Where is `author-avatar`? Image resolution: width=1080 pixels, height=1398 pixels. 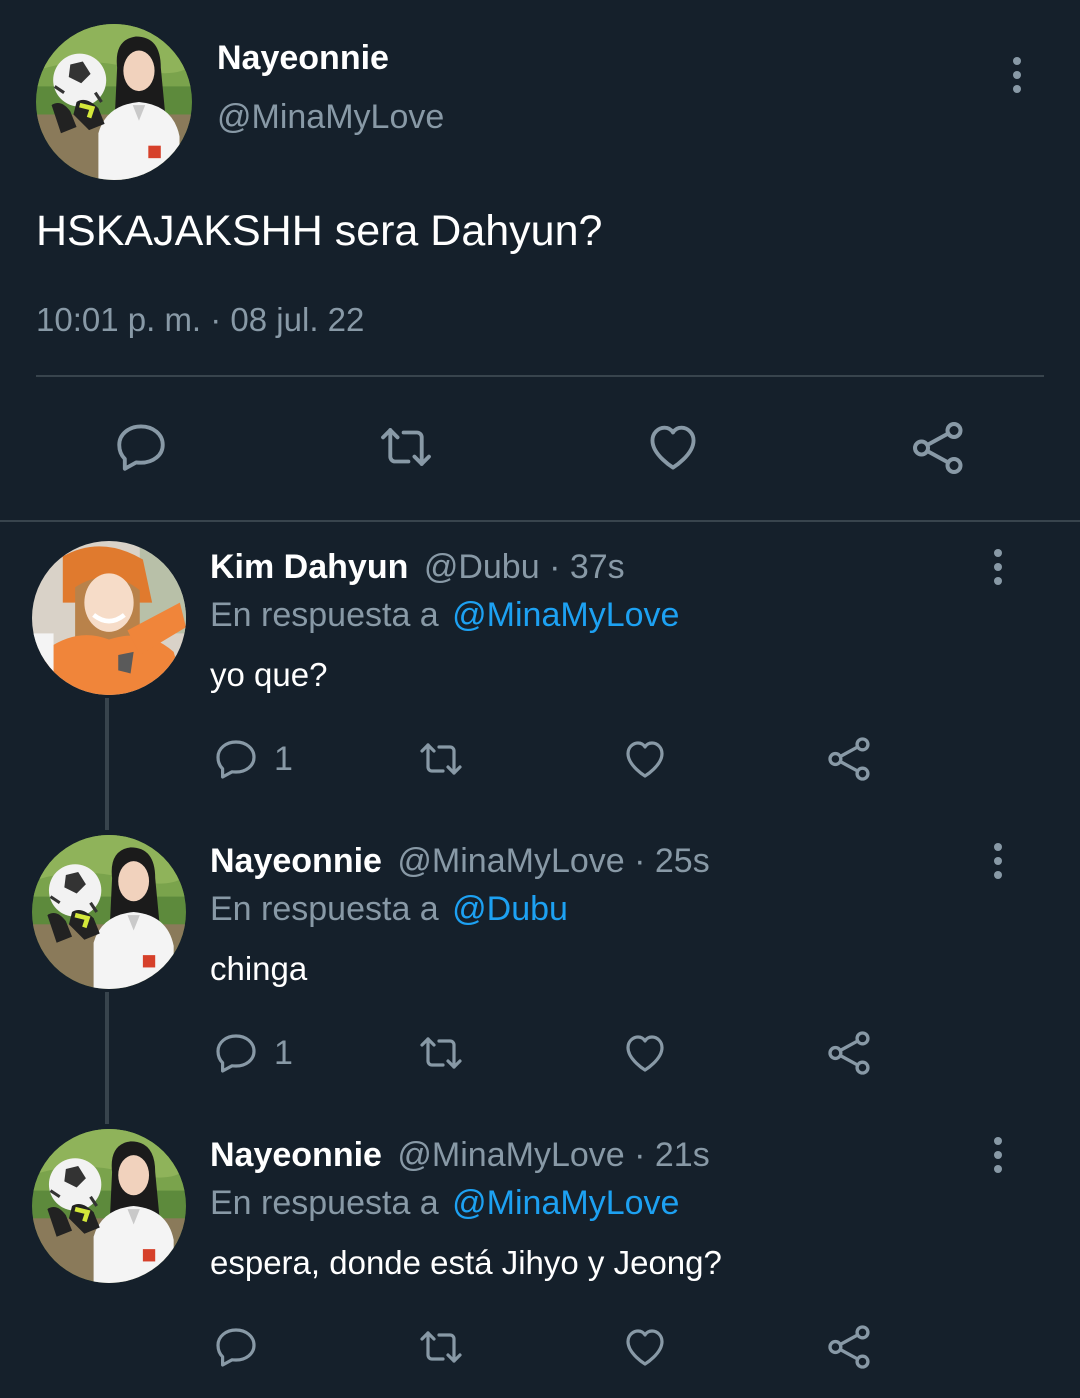 author-avatar is located at coordinates (114, 102).